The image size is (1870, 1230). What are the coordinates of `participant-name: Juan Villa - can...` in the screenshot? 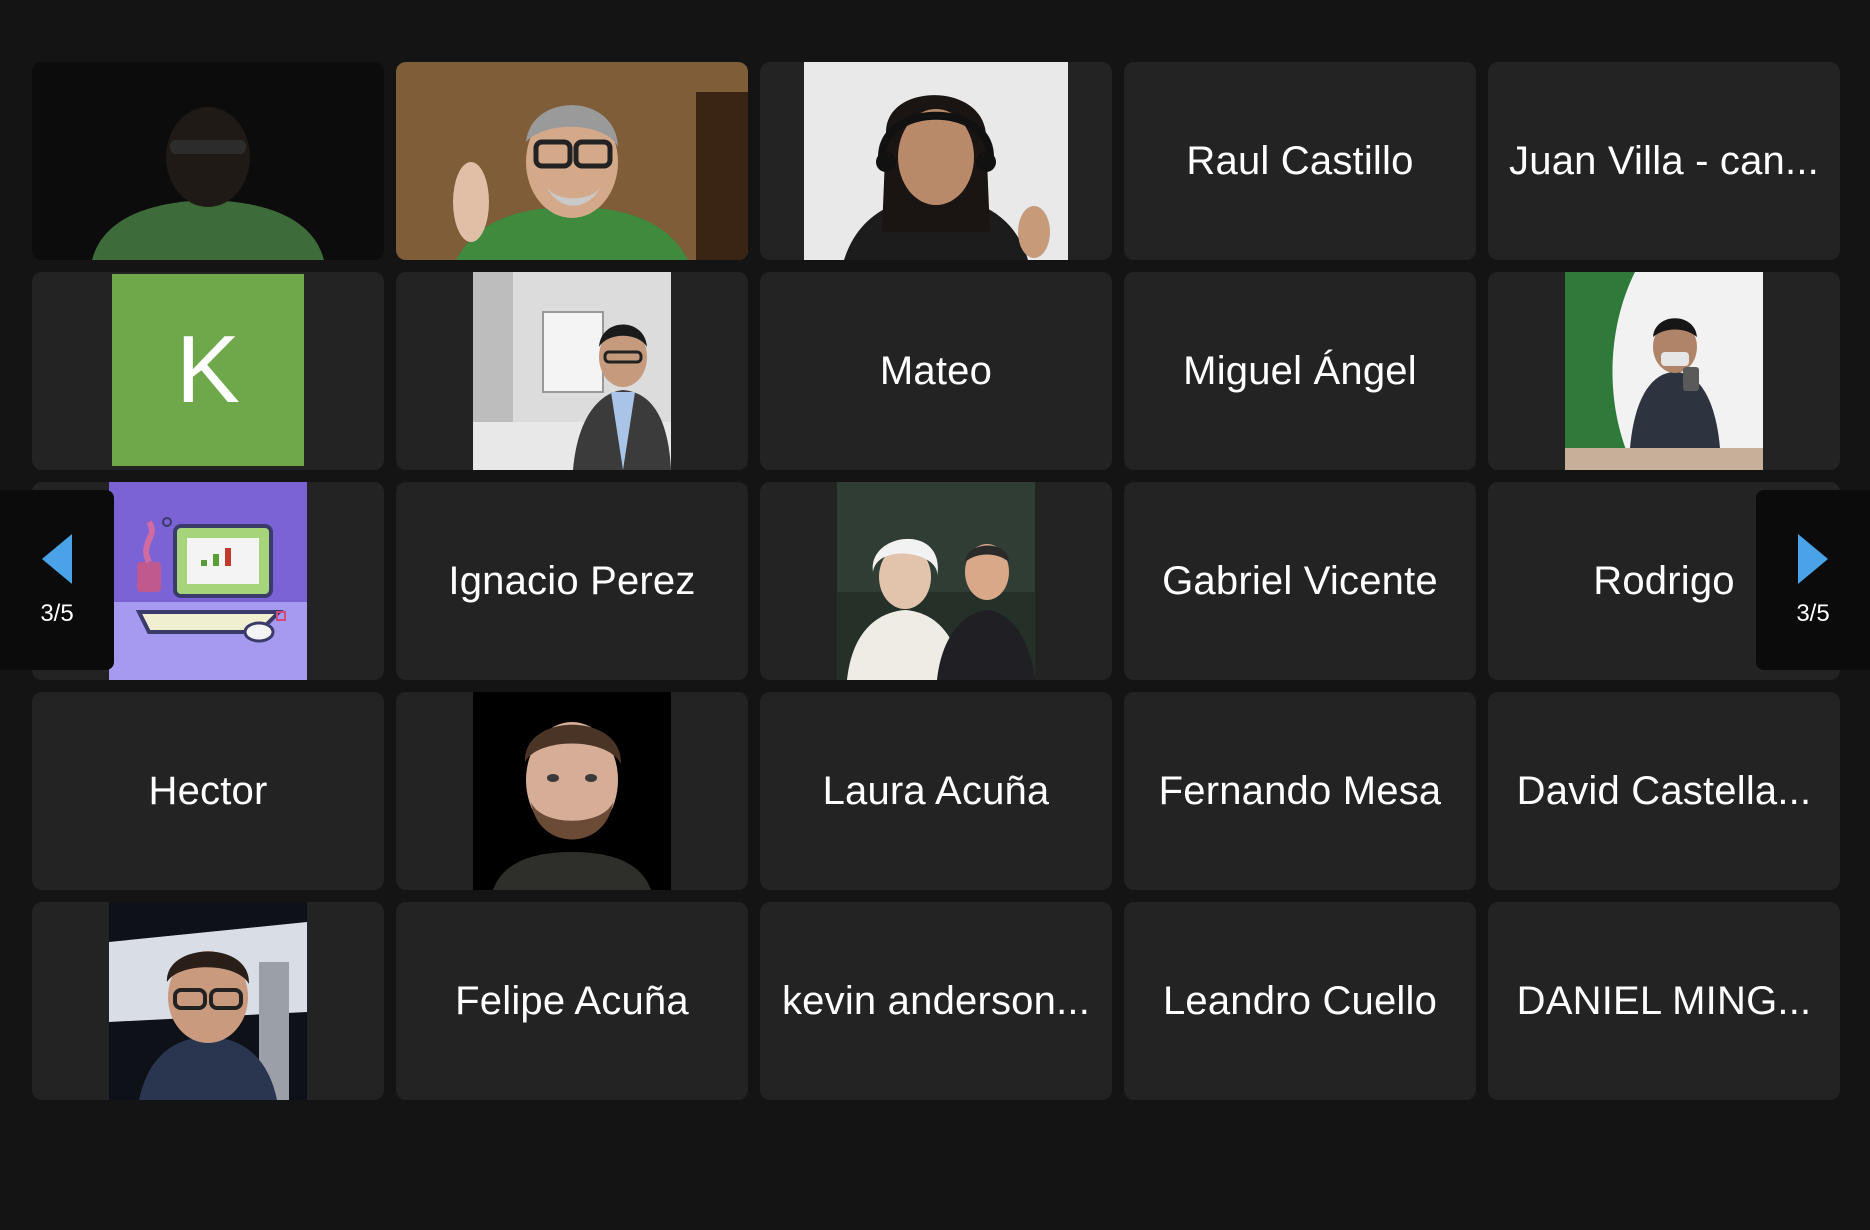 It's located at (1664, 160).